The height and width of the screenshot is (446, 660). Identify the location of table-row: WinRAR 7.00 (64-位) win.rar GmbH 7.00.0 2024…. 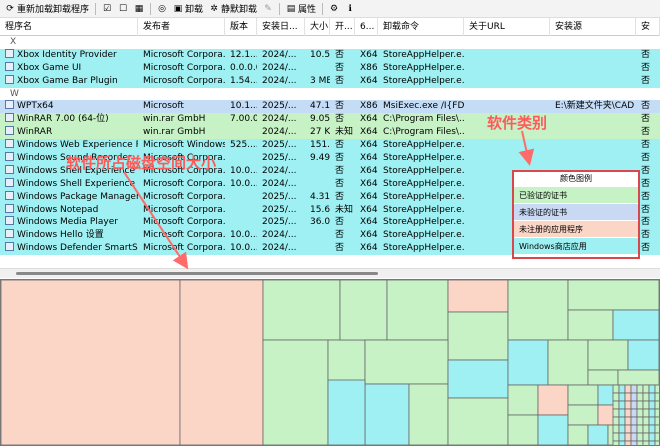
(330, 120).